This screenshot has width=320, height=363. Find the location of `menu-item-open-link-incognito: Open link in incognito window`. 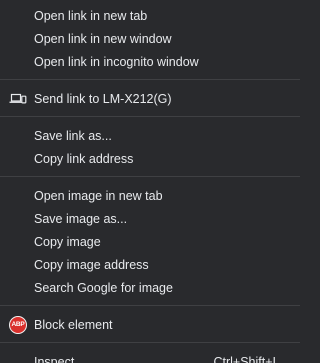

menu-item-open-link-incognito: Open link in incognito window is located at coordinates (150, 61).